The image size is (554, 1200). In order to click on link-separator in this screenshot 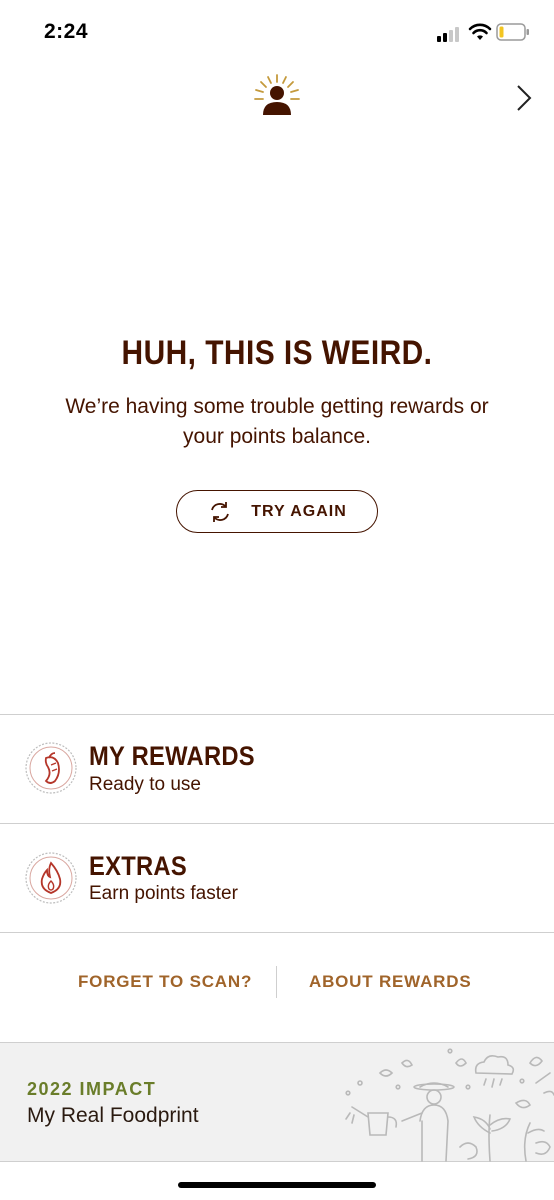, I will do `click(276, 982)`.